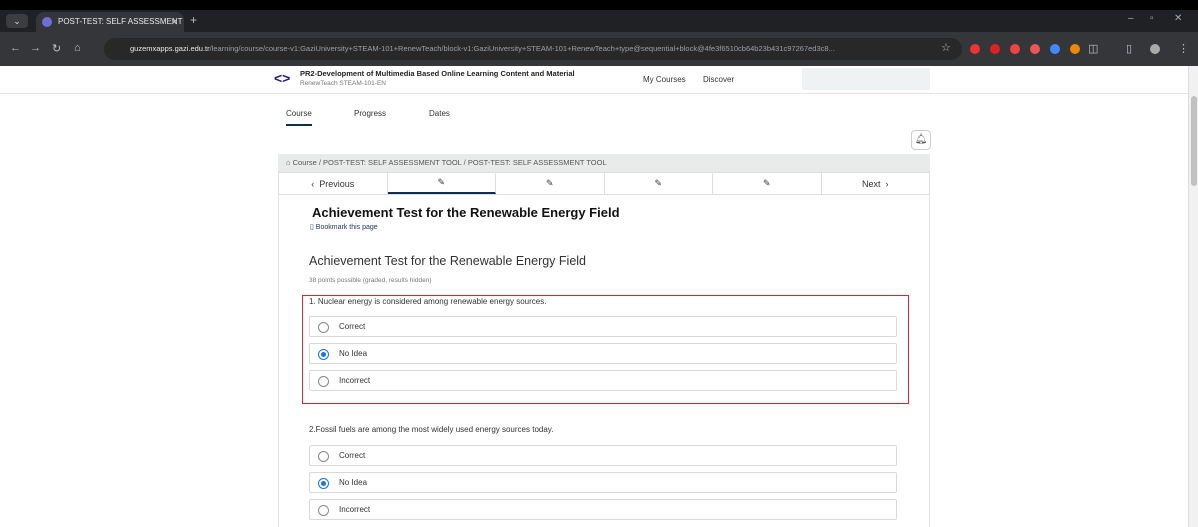  Describe the element at coordinates (866, 79) in the screenshot. I see `user-menu-box` at that location.